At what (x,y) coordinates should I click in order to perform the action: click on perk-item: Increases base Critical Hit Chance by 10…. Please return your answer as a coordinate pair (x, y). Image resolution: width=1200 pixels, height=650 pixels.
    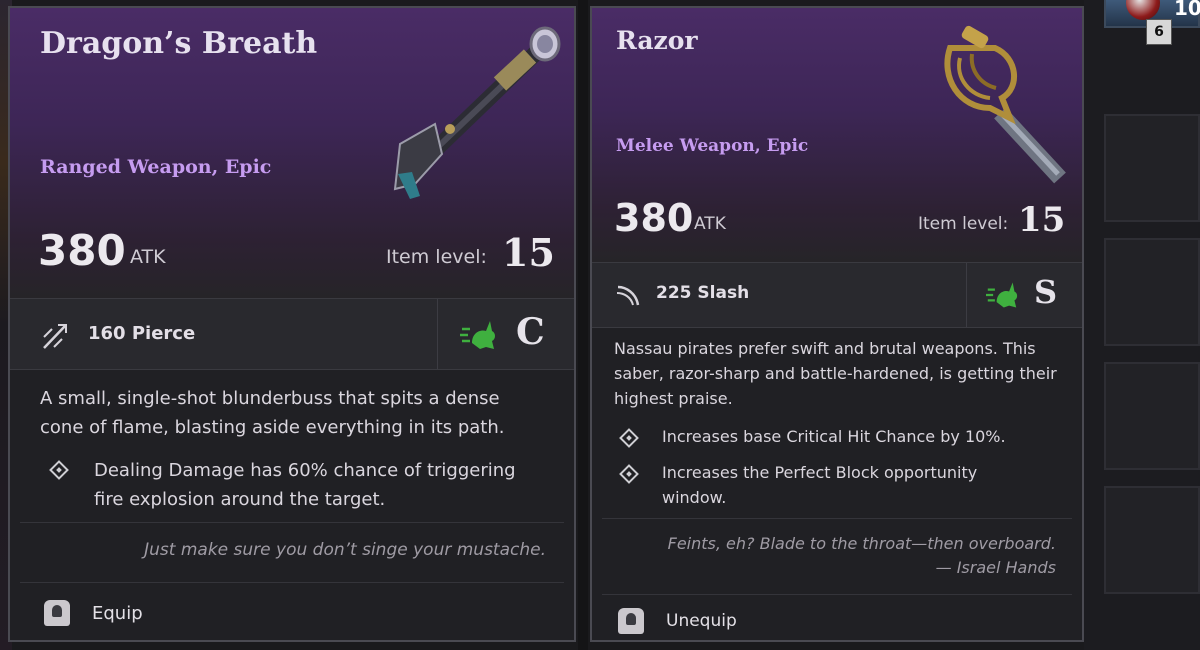
    Looking at the image, I should click on (830, 436).